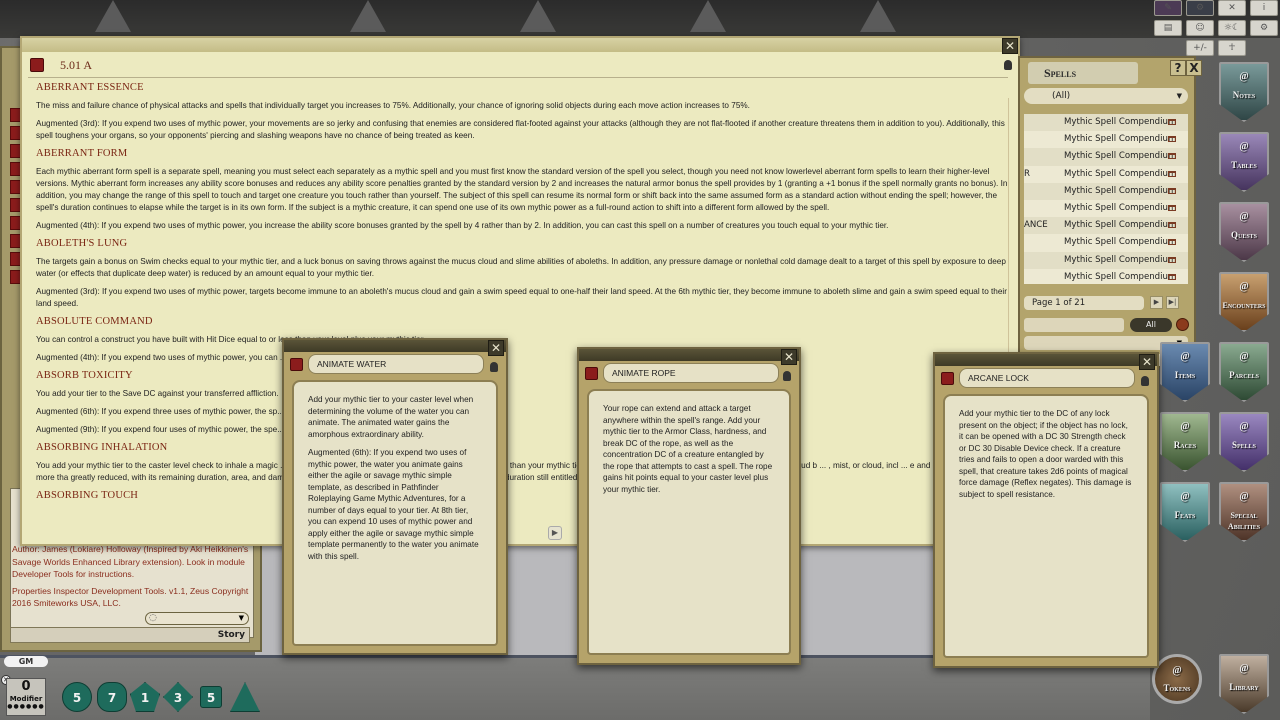  I want to click on entry-heading: ABOLETH'S LUNG, so click(82, 243).